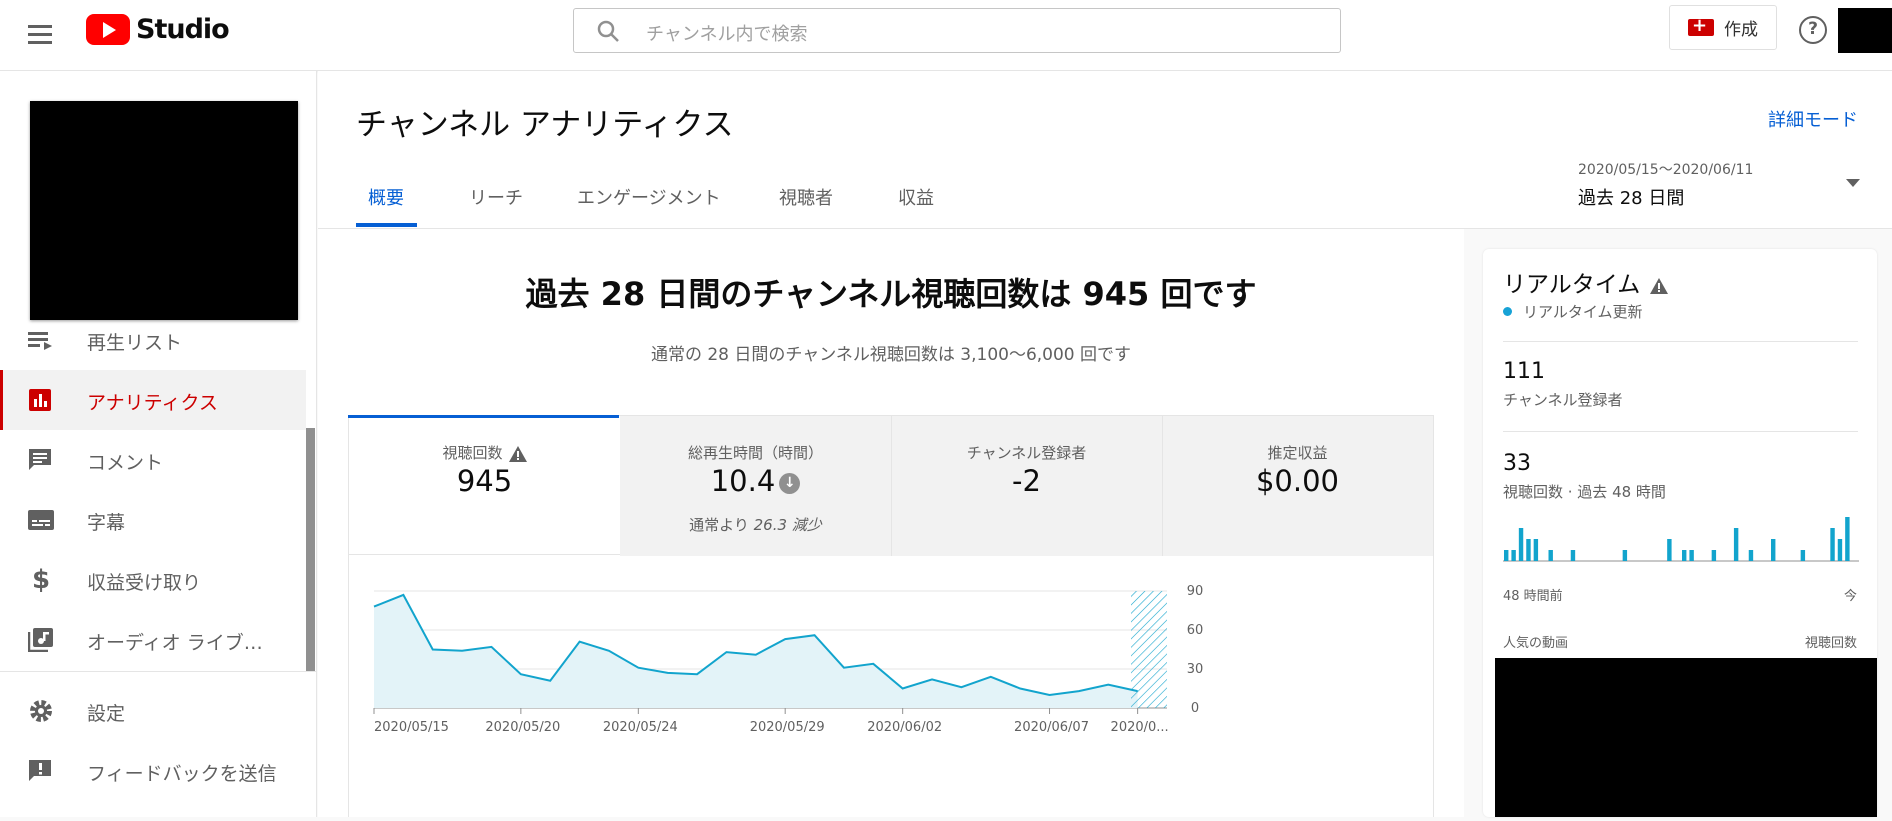  I want to click on metric-title: 総再生時間（時間）, so click(755, 452).